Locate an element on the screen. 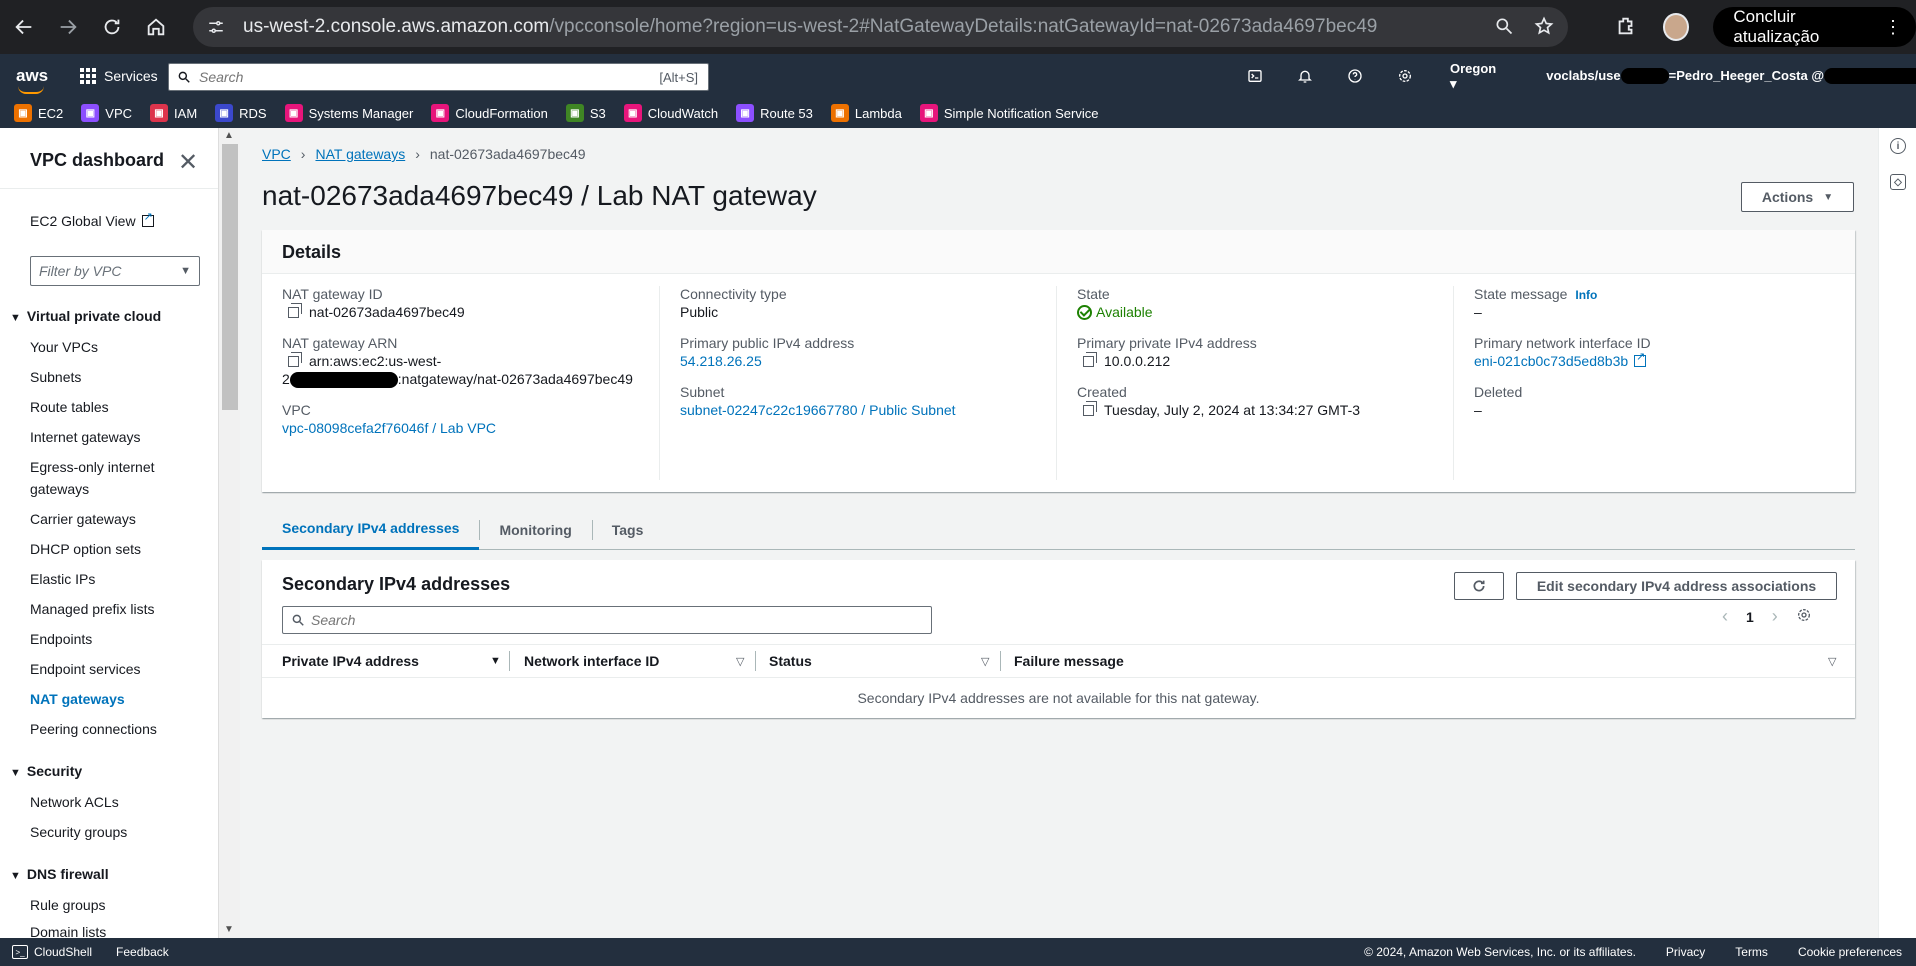 The image size is (1916, 966). zoom-icon is located at coordinates (1504, 27).